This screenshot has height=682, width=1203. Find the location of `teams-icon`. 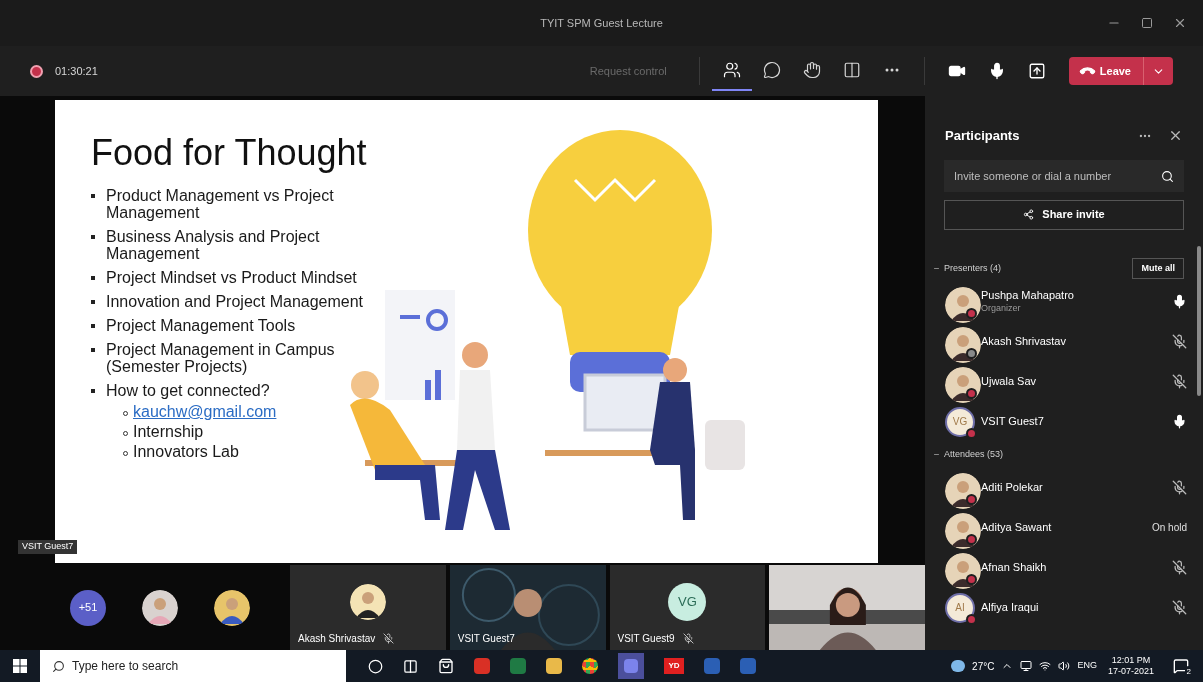

teams-icon is located at coordinates (631, 666).